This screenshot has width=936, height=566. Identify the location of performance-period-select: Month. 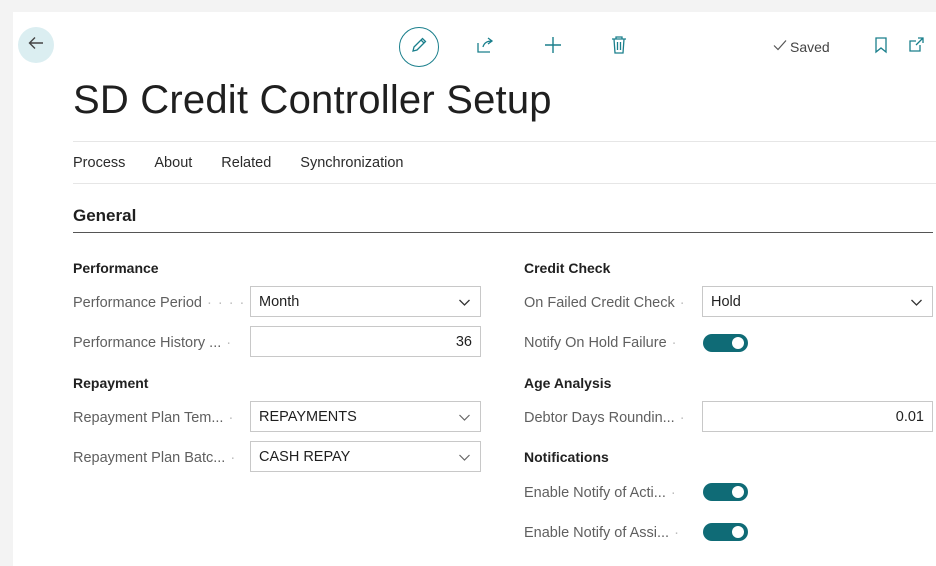
(365, 301).